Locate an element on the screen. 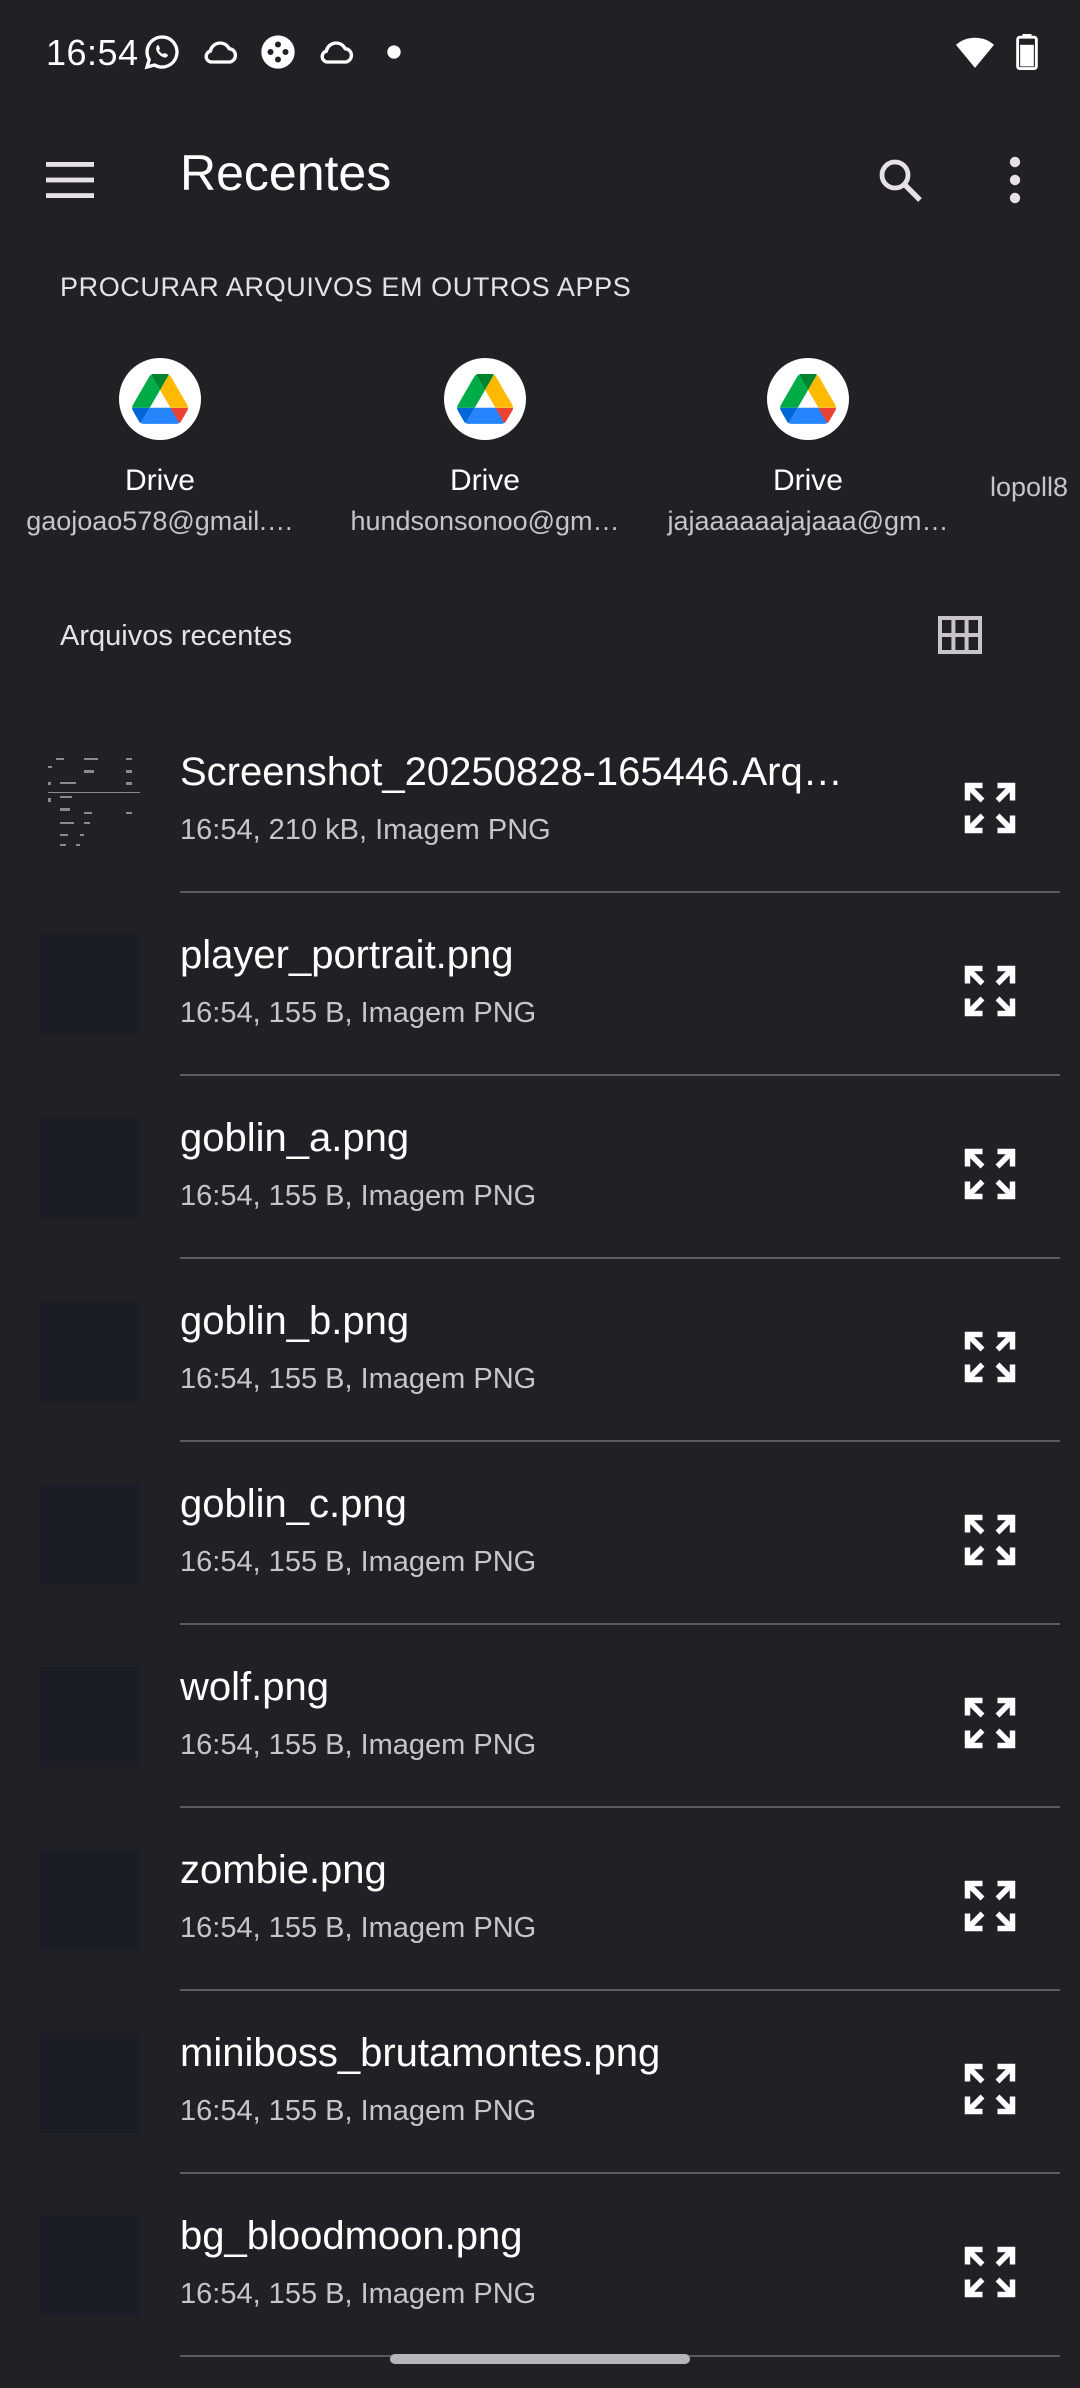  navigation-handle is located at coordinates (540, 2359).